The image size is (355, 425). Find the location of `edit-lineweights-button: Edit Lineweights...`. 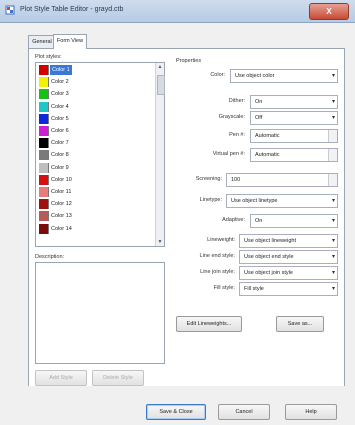

edit-lineweights-button: Edit Lineweights... is located at coordinates (209, 324).